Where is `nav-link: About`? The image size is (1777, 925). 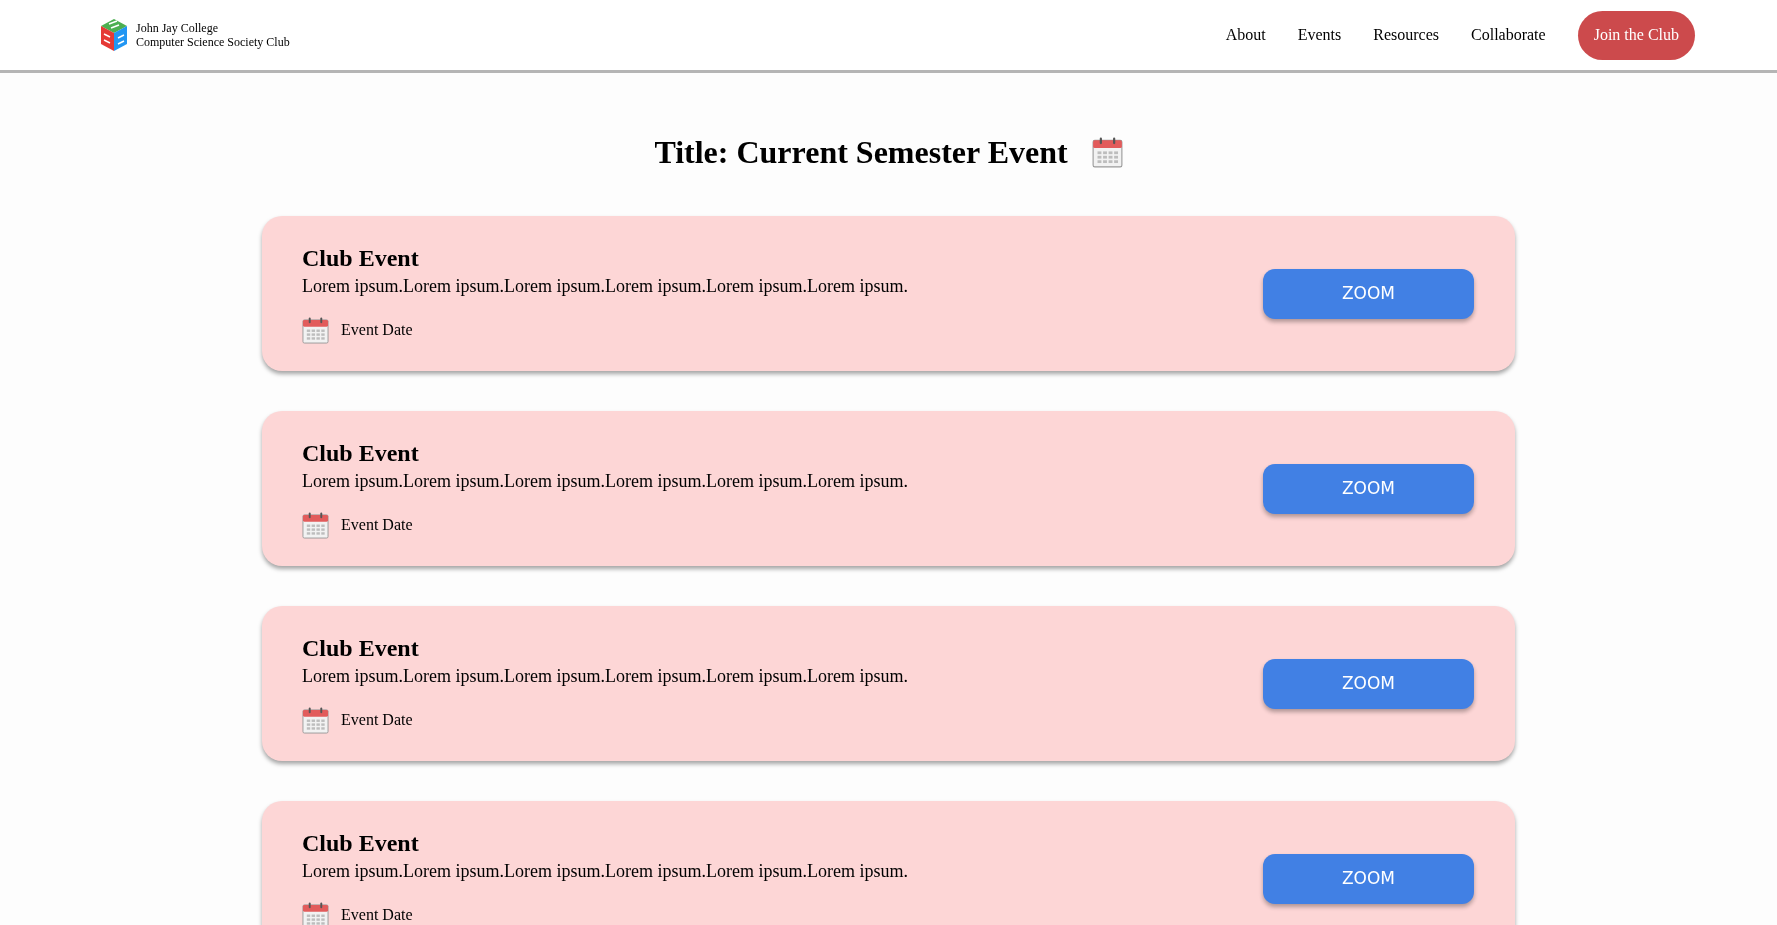
nav-link: About is located at coordinates (1245, 35).